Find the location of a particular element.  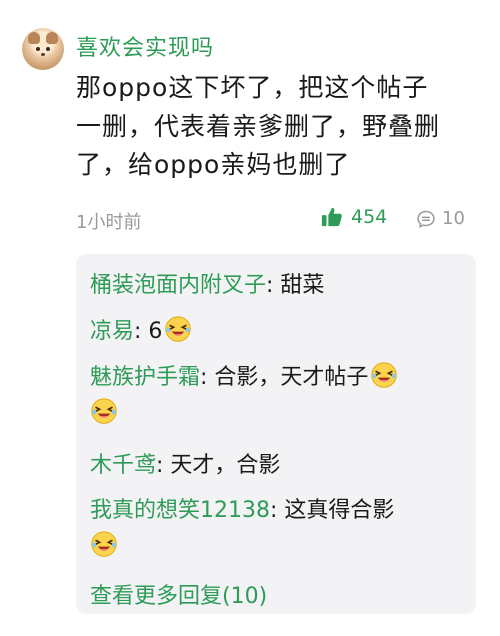

comment-username: 喜欢会实现吗 is located at coordinates (145, 46).